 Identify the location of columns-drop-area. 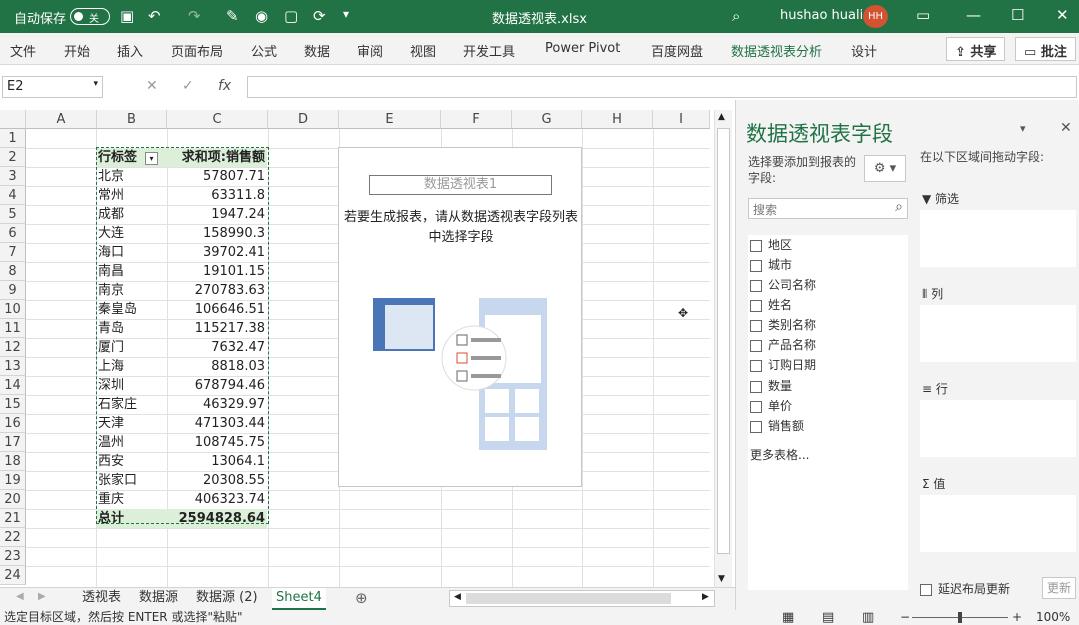
(998, 333).